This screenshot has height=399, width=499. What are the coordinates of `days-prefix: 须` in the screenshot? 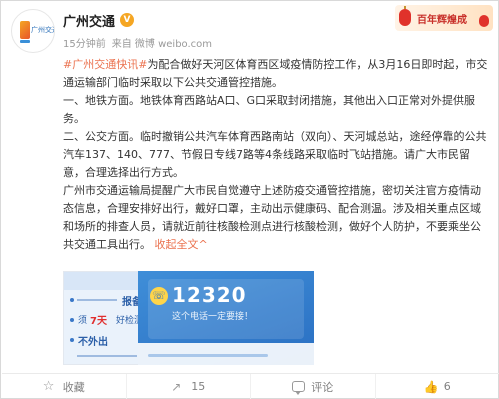 It's located at (83, 321).